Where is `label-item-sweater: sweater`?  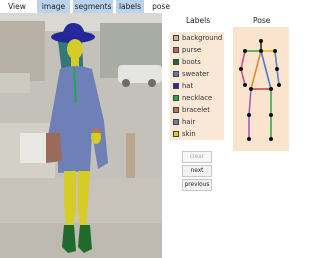 label-item-sweater: sweater is located at coordinates (197, 74).